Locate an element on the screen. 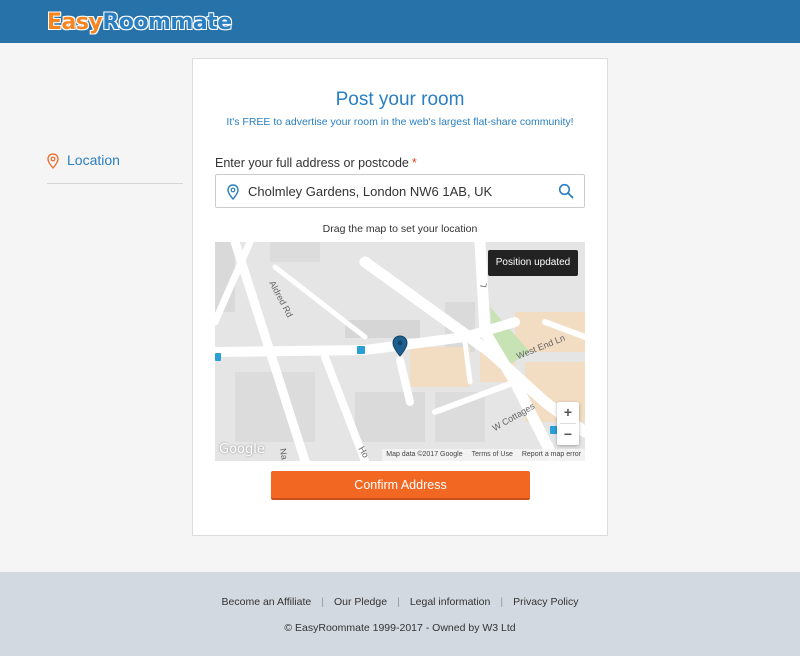 The height and width of the screenshot is (656, 800). footer-link-privacy: Privacy Policy is located at coordinates (545, 602).